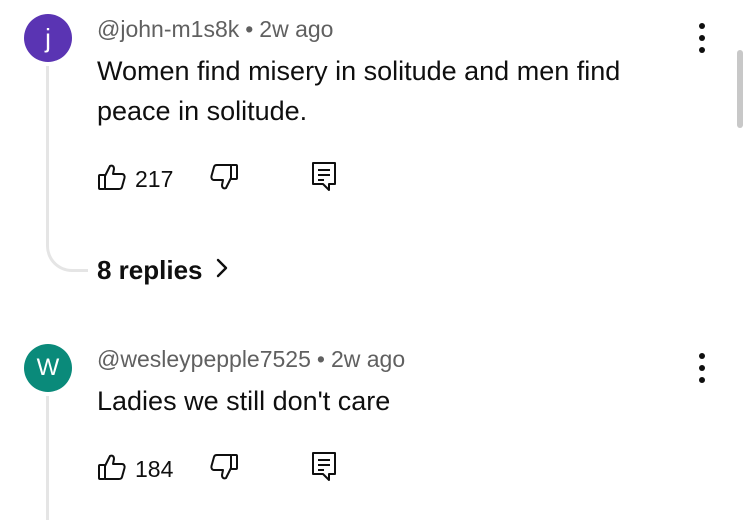  Describe the element at coordinates (216, 270) in the screenshot. I see `chevron-right-icon` at that location.